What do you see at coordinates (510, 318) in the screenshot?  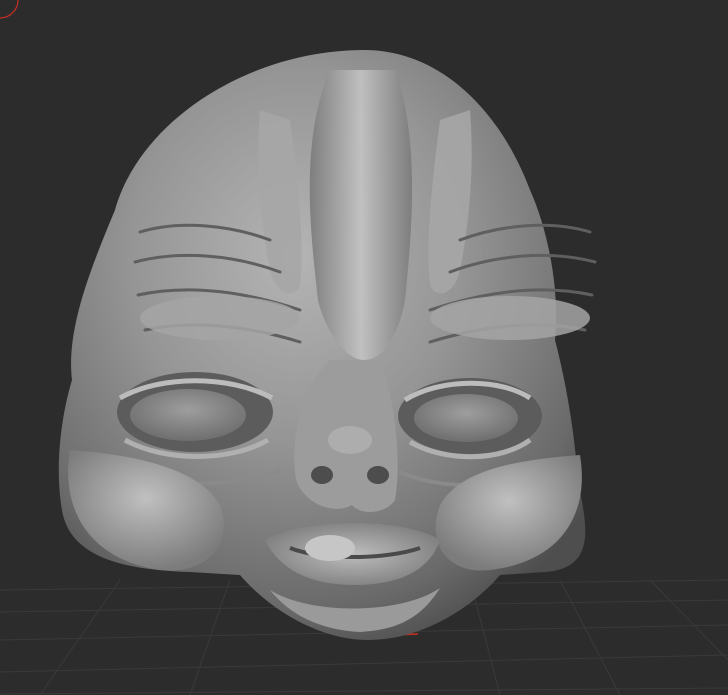 I see `brow-pad-right` at bounding box center [510, 318].